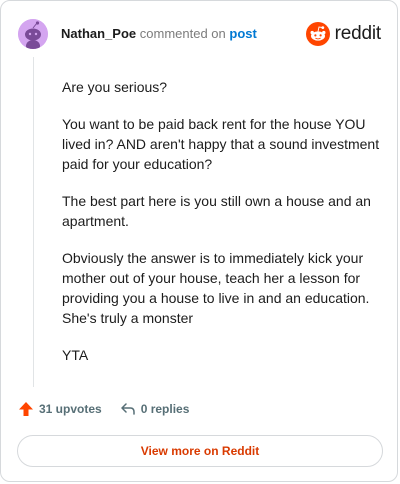 This screenshot has height=484, width=400. I want to click on reddit-logo-icon, so click(317, 34).